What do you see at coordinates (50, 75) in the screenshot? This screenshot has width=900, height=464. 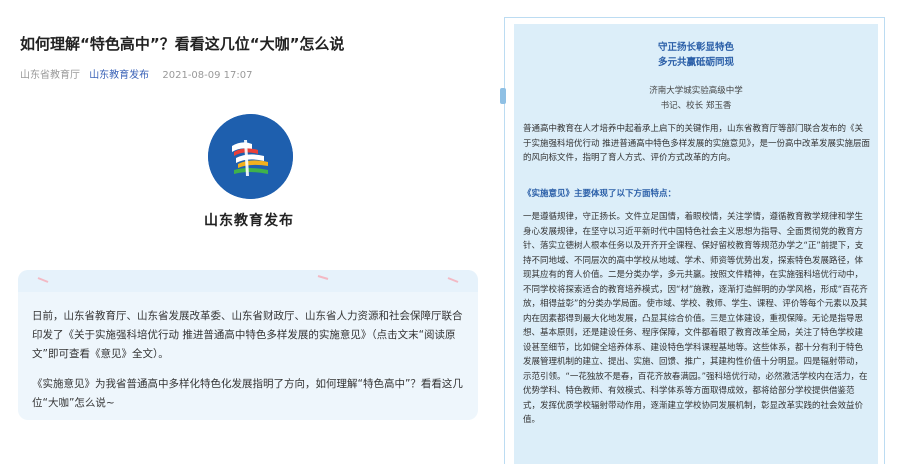 I see `article-source: 山东省教育厅` at bounding box center [50, 75].